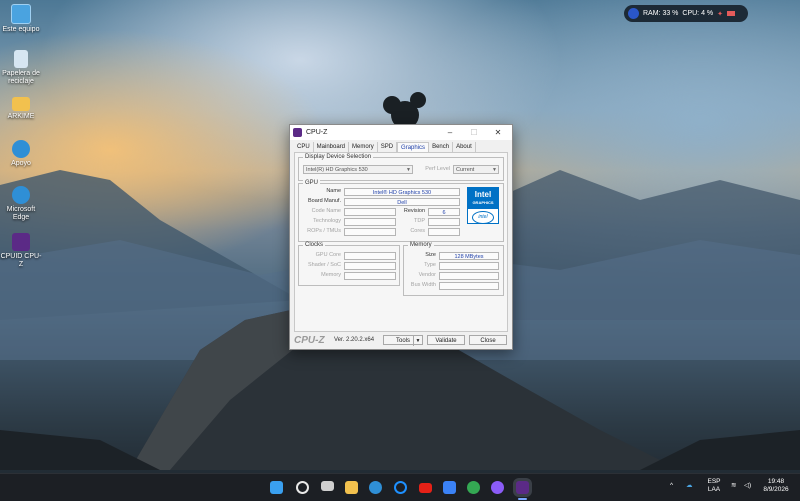 This screenshot has width=800, height=501. Describe the element at coordinates (441, 147) in the screenshot. I see `tab-bench: Bench` at that location.